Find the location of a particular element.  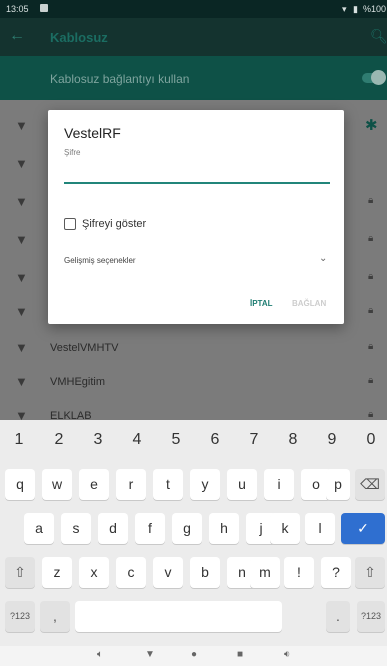

search-icon: 🔍︎ is located at coordinates (378, 36).